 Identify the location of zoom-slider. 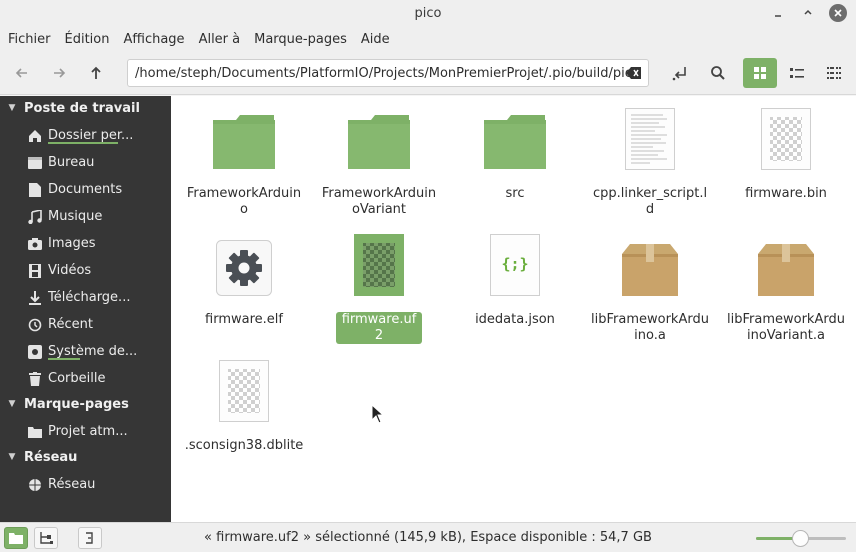
(801, 538).